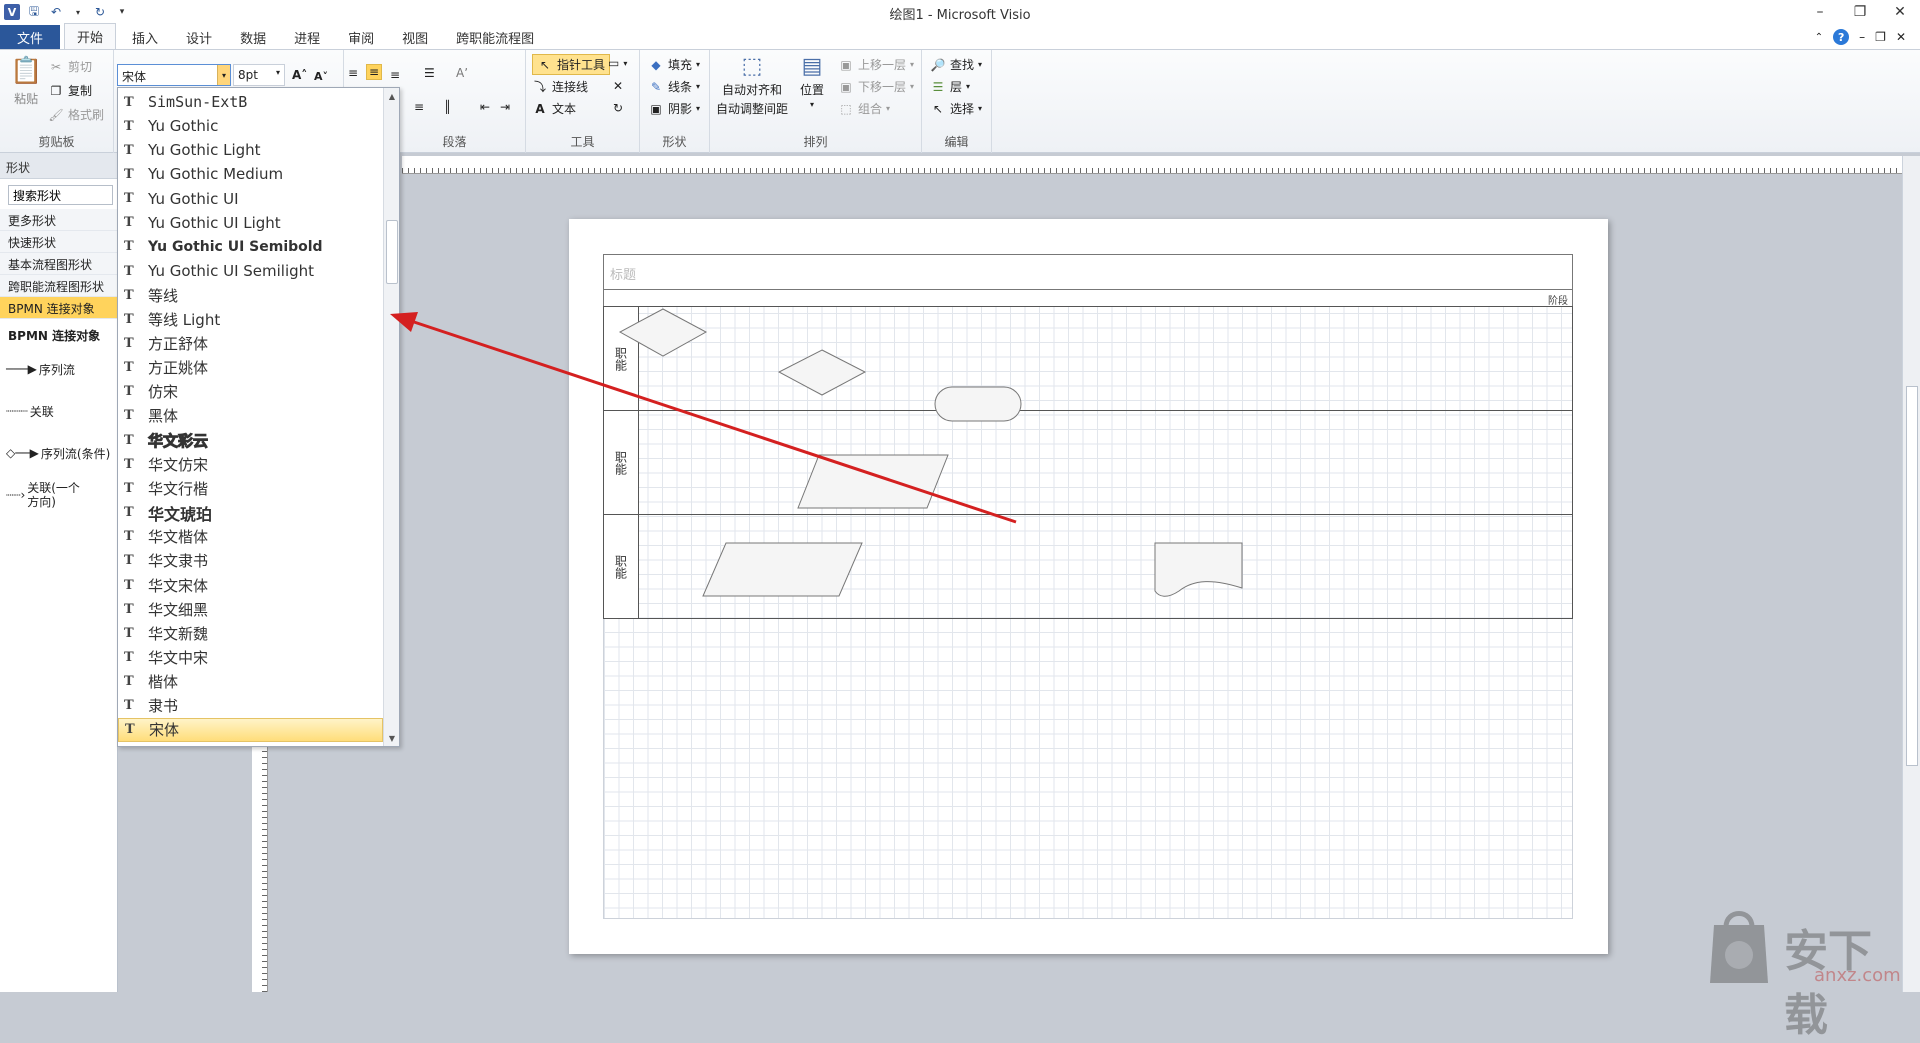 The image size is (1920, 1043). Describe the element at coordinates (122, 12) in the screenshot. I see `customize-qat-icon: ▾` at that location.